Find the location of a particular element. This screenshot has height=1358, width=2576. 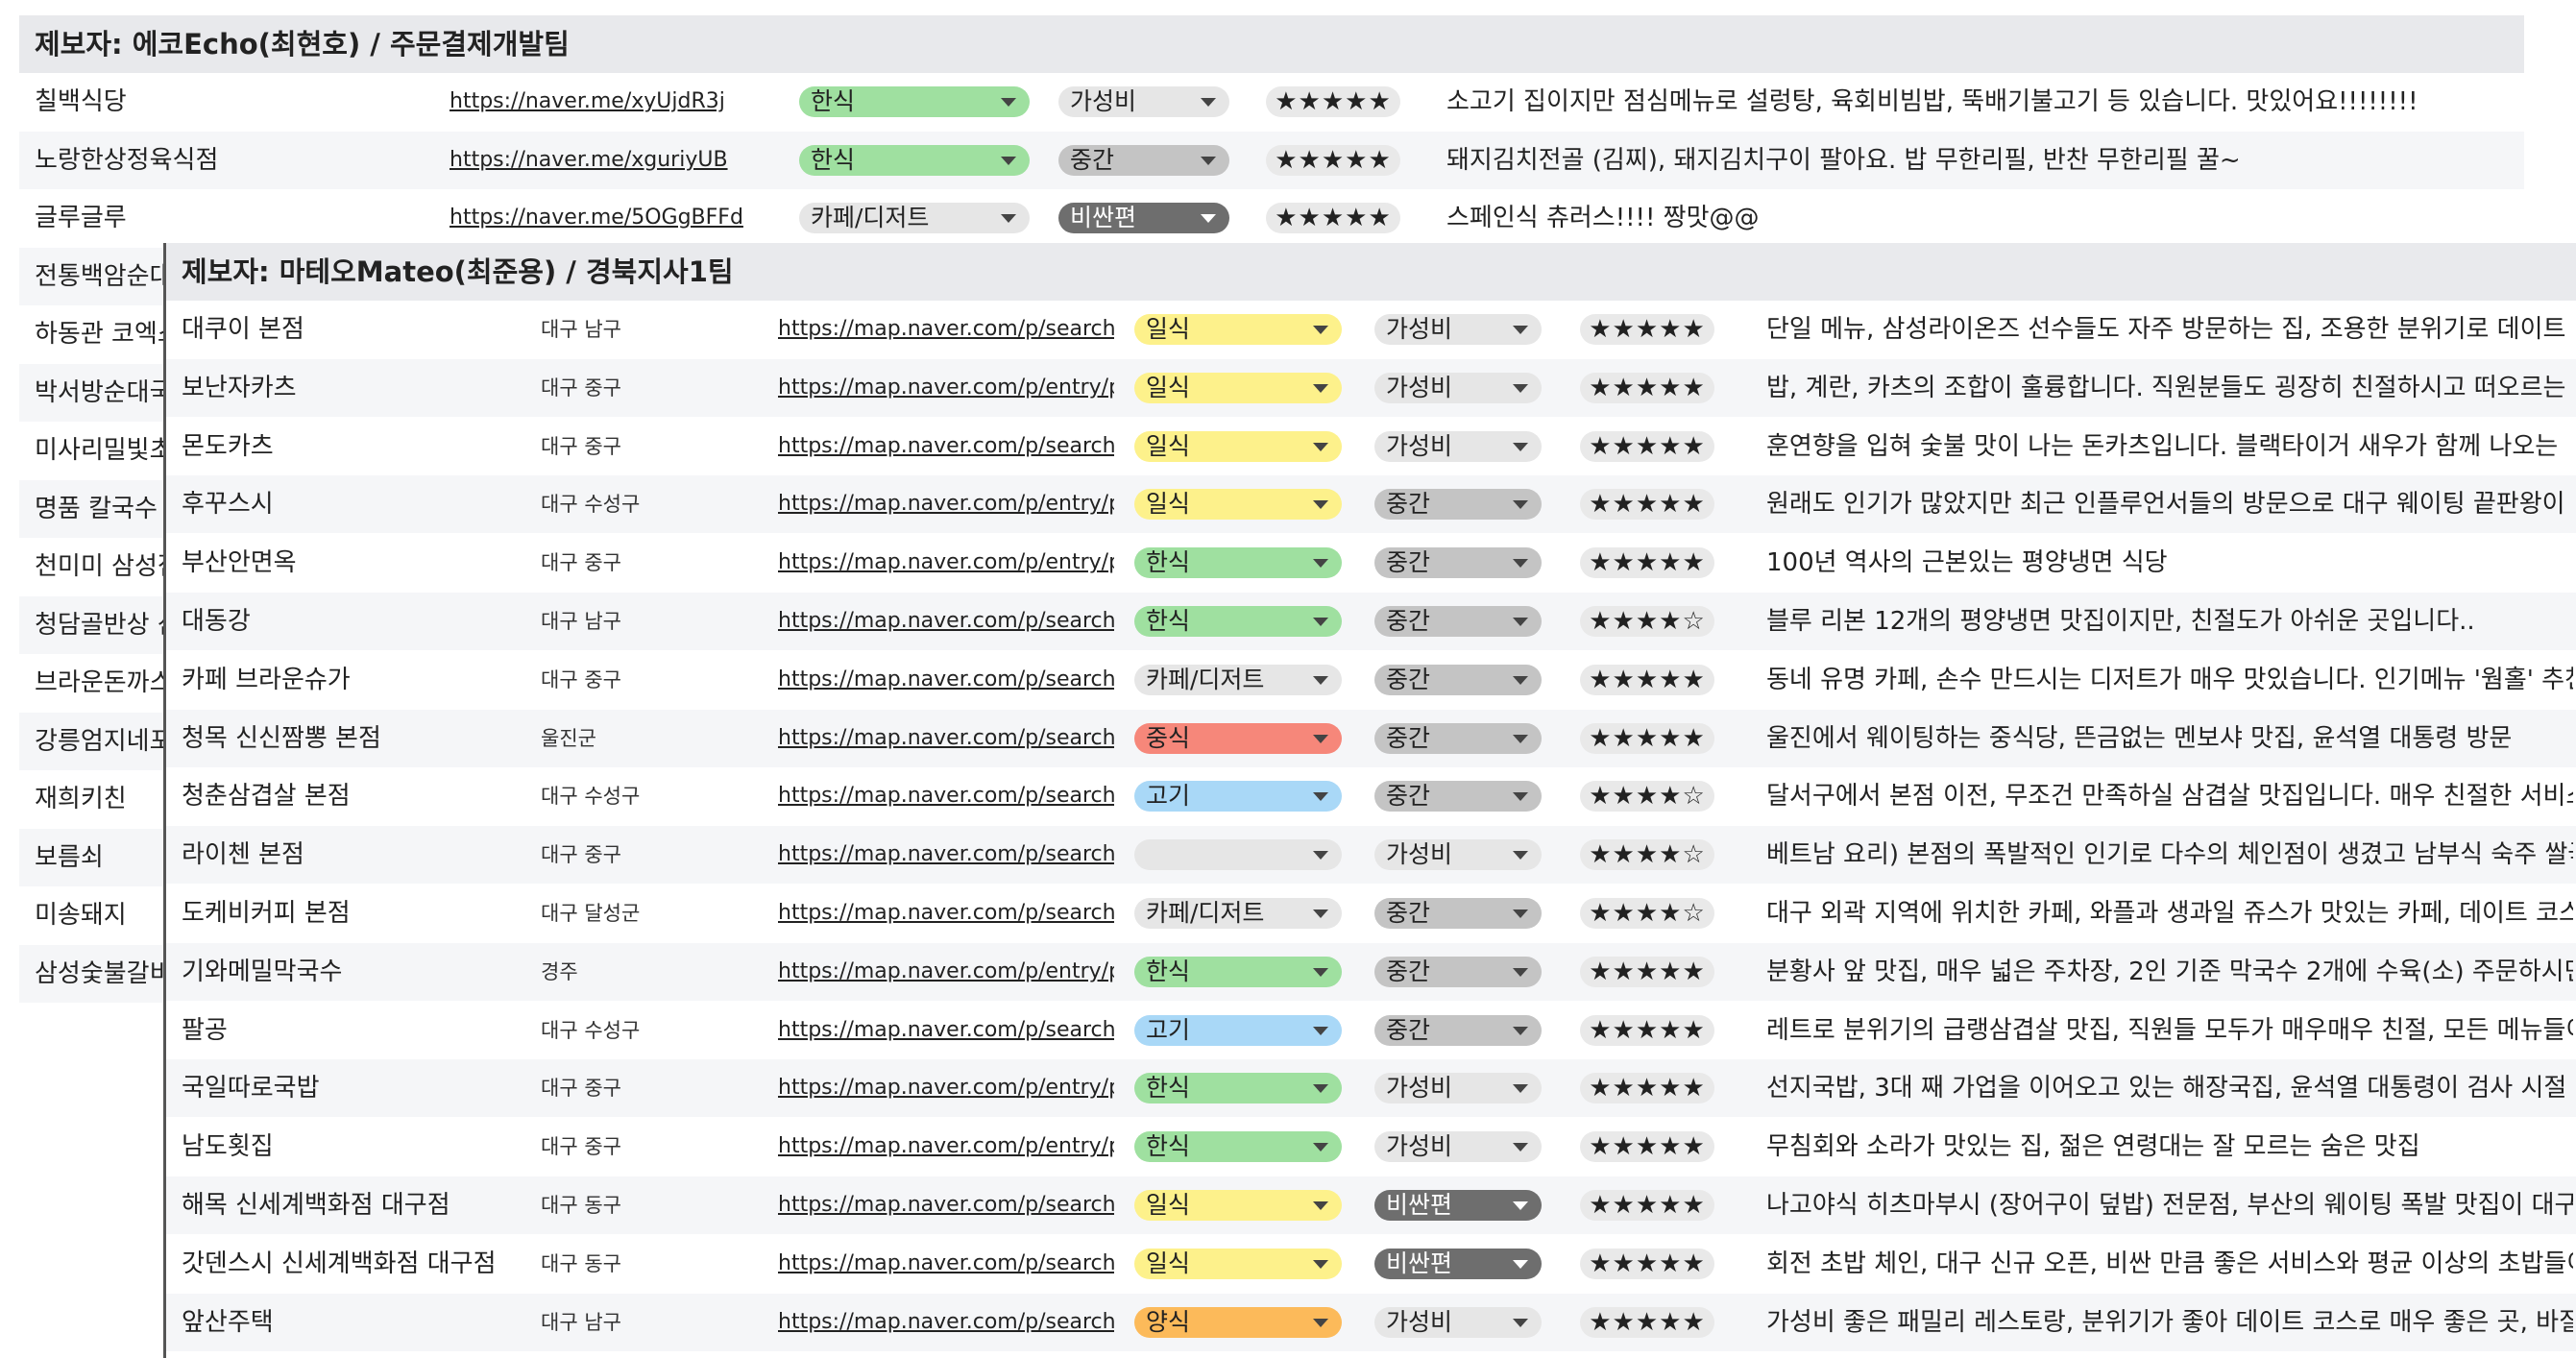

restaurant-link: https://naver.me/5OGgBFFd is located at coordinates (604, 218).